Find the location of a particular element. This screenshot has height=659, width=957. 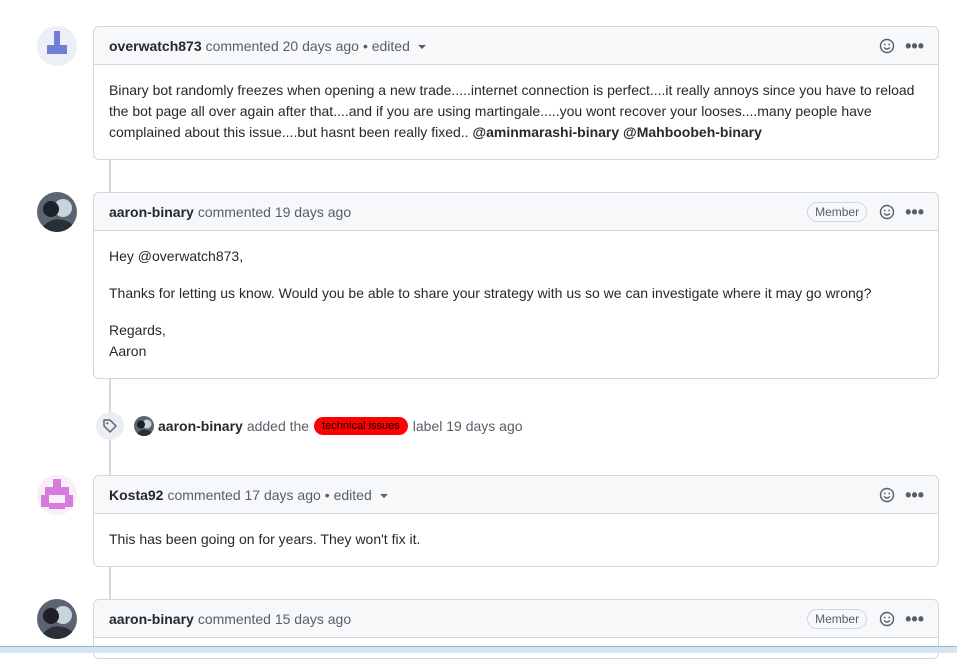

user-mention: @aminmarashi-binary is located at coordinates (545, 132).